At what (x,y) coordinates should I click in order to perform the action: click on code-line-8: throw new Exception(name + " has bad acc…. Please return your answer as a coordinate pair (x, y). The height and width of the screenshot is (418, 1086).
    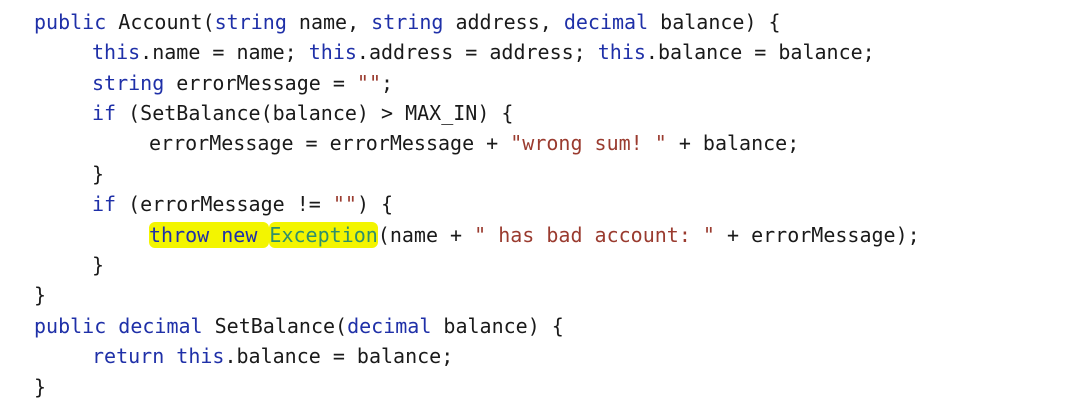
    Looking at the image, I should click on (534, 235).